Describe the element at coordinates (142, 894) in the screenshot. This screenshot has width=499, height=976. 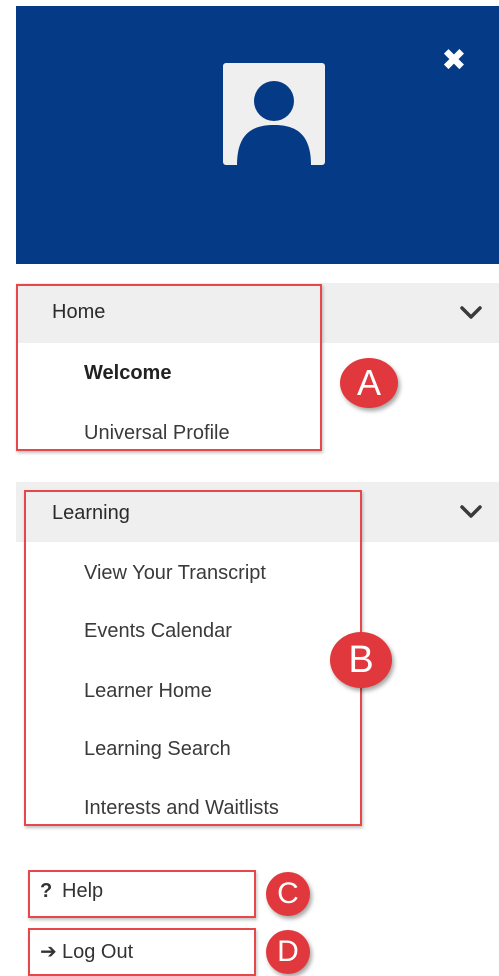
I see `annotation-box-c` at that location.